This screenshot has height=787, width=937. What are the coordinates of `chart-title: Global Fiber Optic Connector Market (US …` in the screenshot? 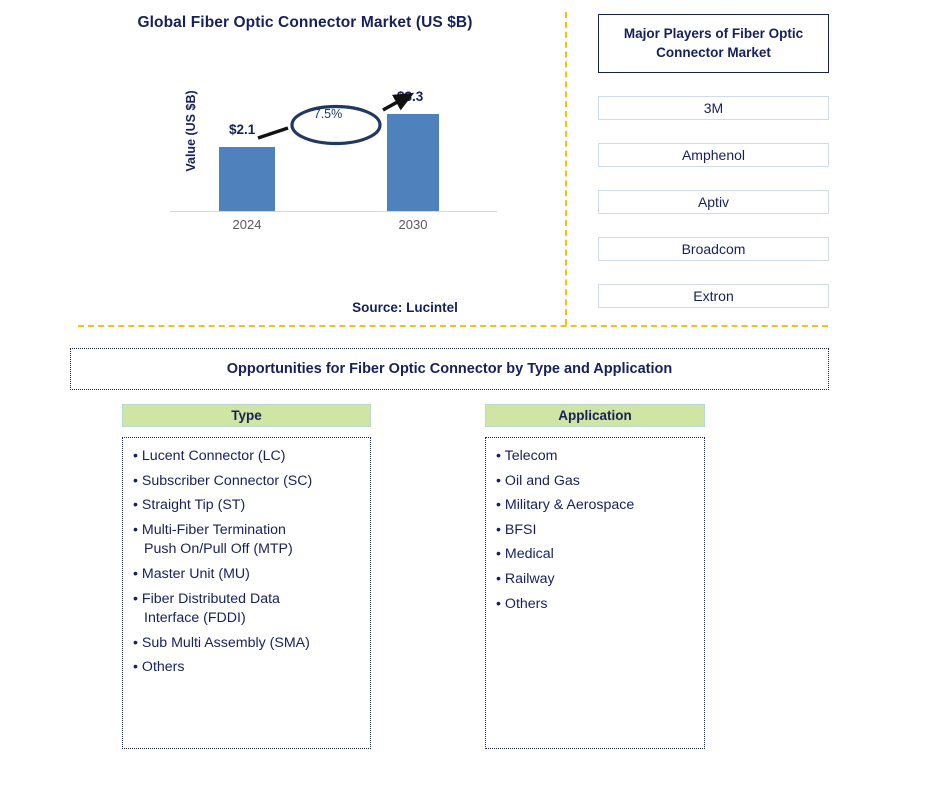 It's located at (305, 22).